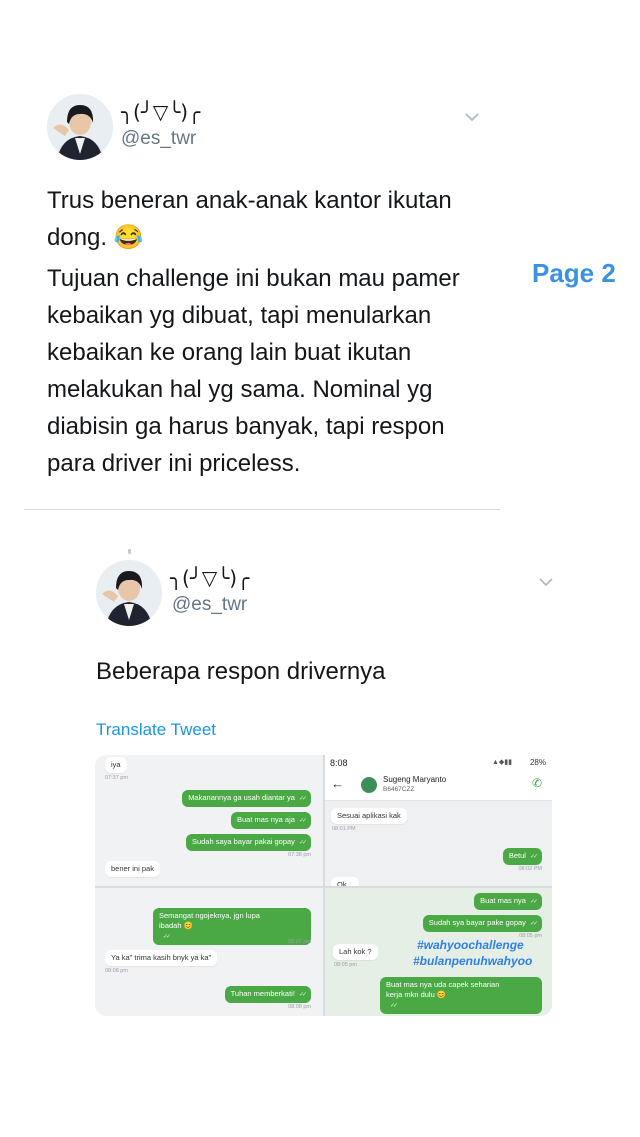 The height and width of the screenshot is (1137, 640). I want to click on message-time: 07:37 pm, so click(116, 778).